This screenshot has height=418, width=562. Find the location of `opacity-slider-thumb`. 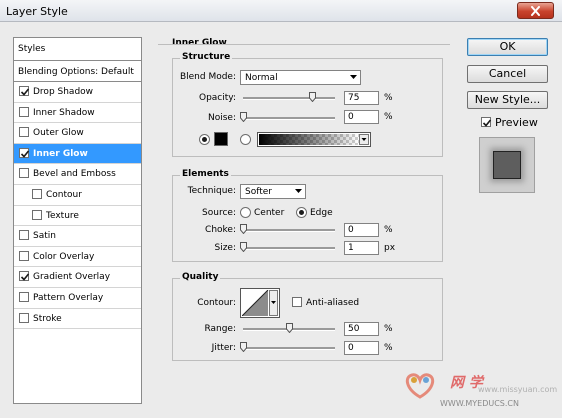

opacity-slider-thumb is located at coordinates (312, 97).